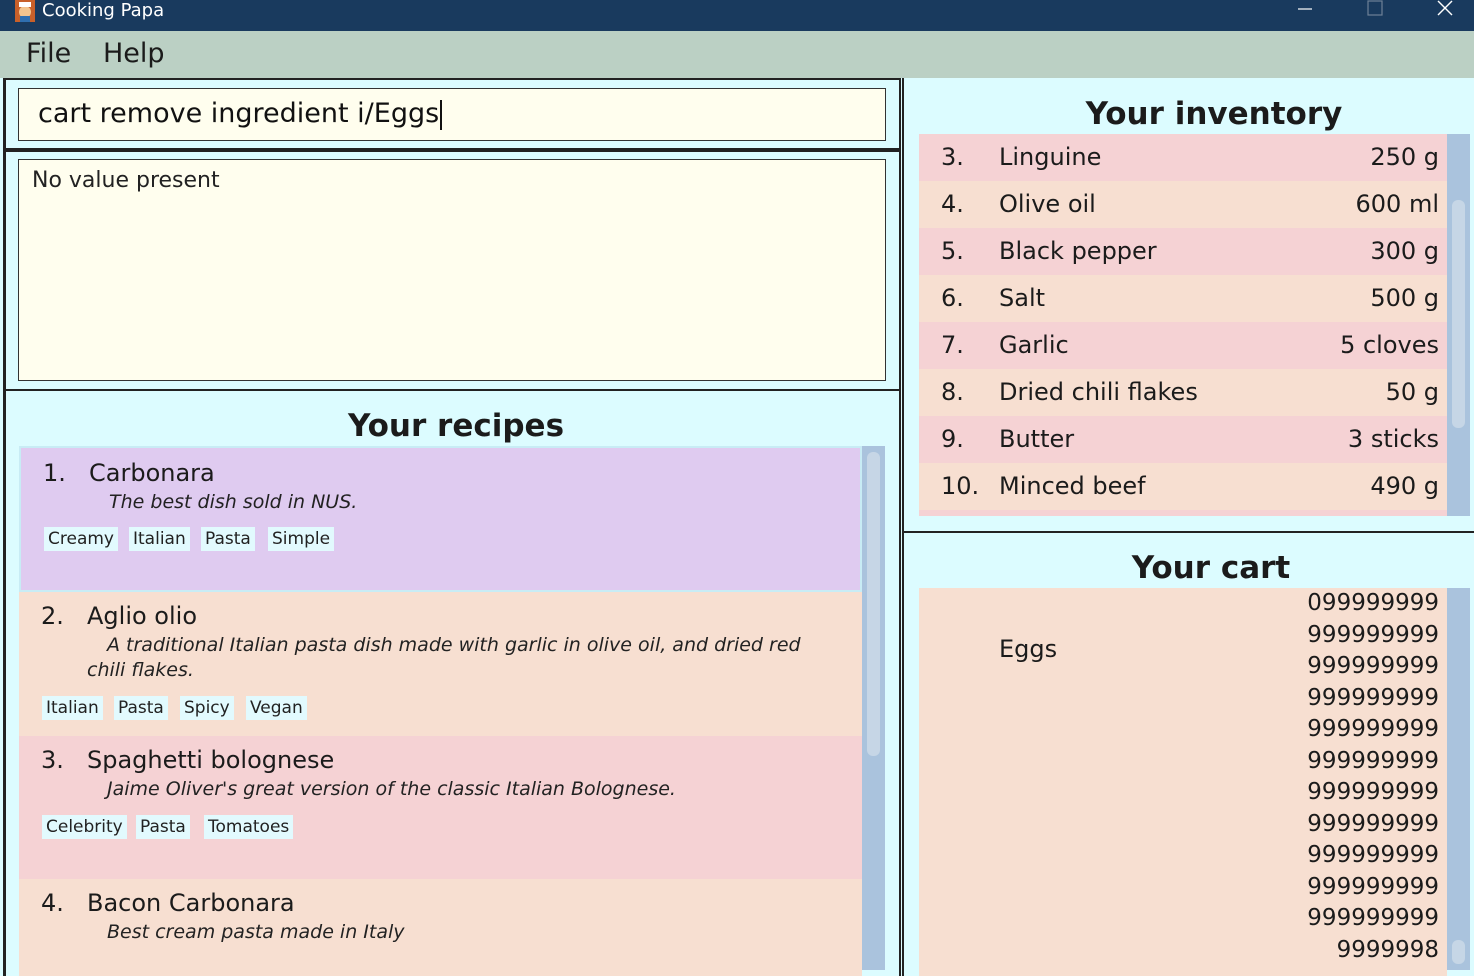 The image size is (1474, 976). I want to click on inventory-row: 4. Olive oil 600 ml, so click(1183, 204).